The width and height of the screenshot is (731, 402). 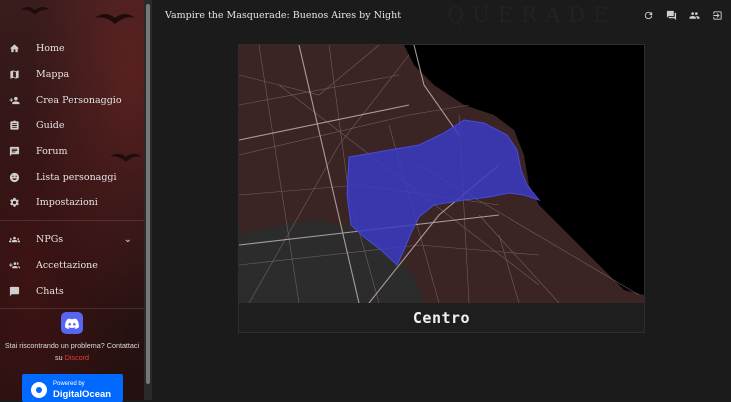 I want to click on login-icon, so click(x=717, y=15).